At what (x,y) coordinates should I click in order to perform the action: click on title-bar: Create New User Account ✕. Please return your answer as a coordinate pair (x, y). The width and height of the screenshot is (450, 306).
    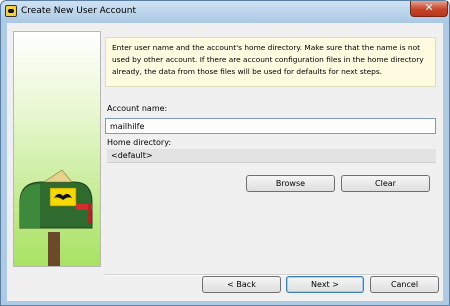
    Looking at the image, I should click on (225, 12).